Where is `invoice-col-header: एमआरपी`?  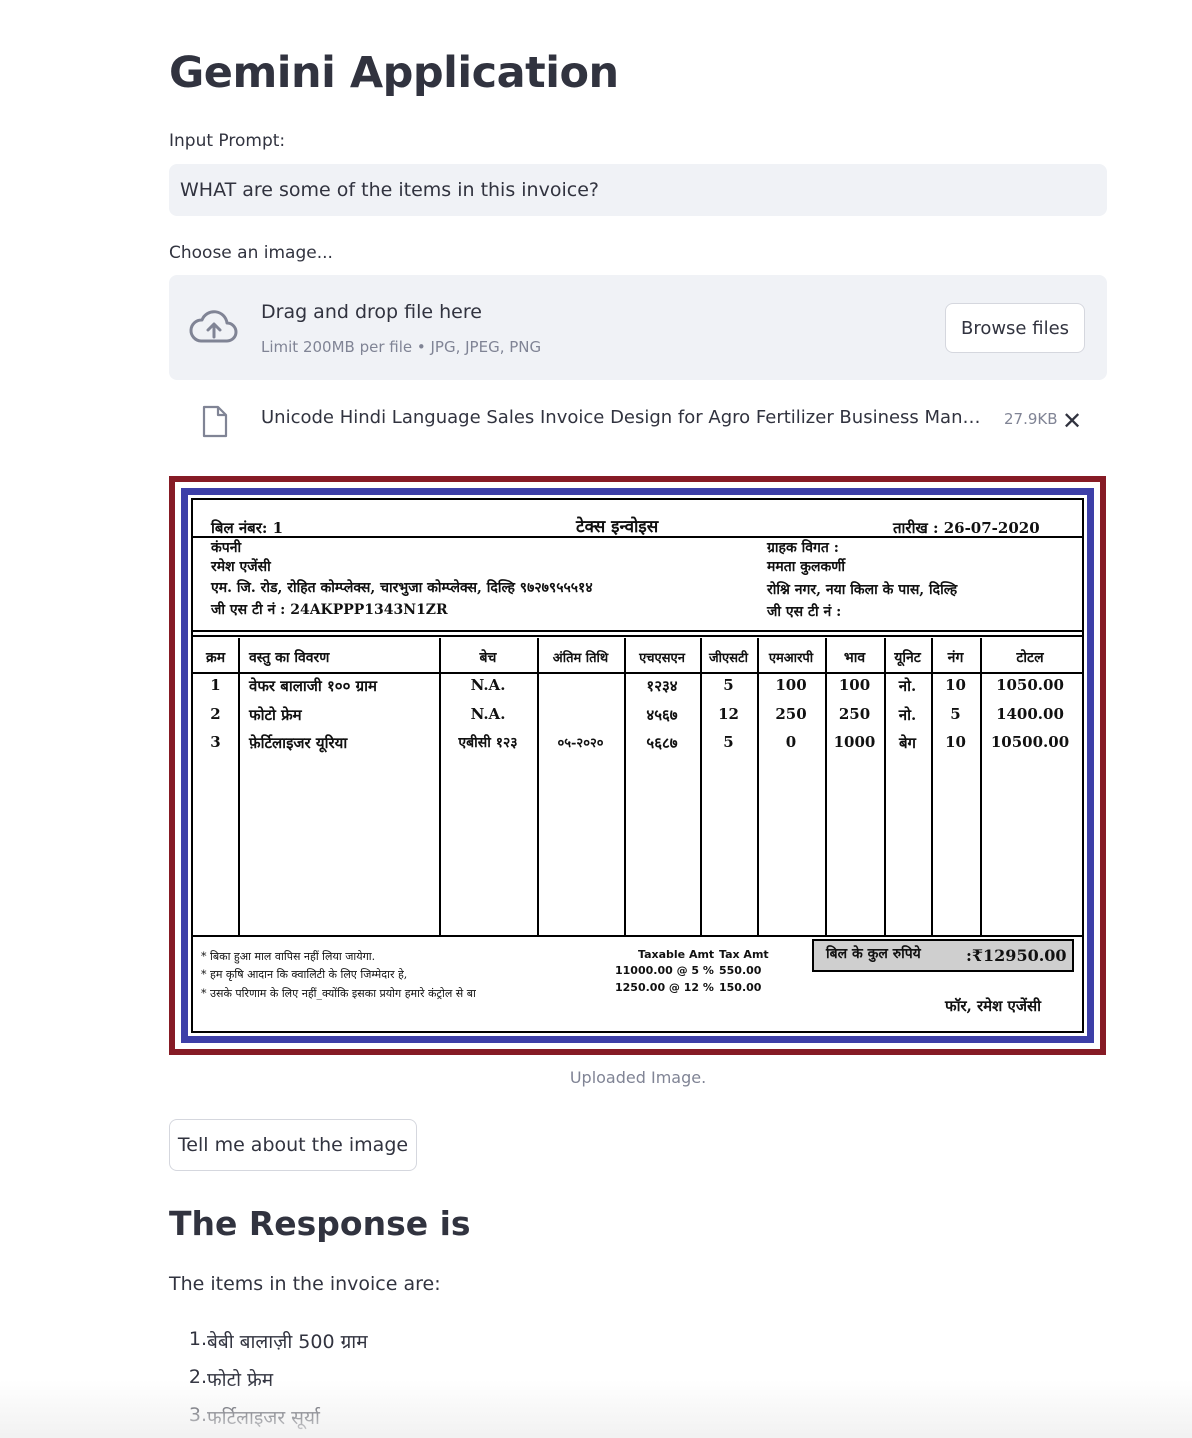 invoice-col-header: एमआरपी is located at coordinates (791, 658).